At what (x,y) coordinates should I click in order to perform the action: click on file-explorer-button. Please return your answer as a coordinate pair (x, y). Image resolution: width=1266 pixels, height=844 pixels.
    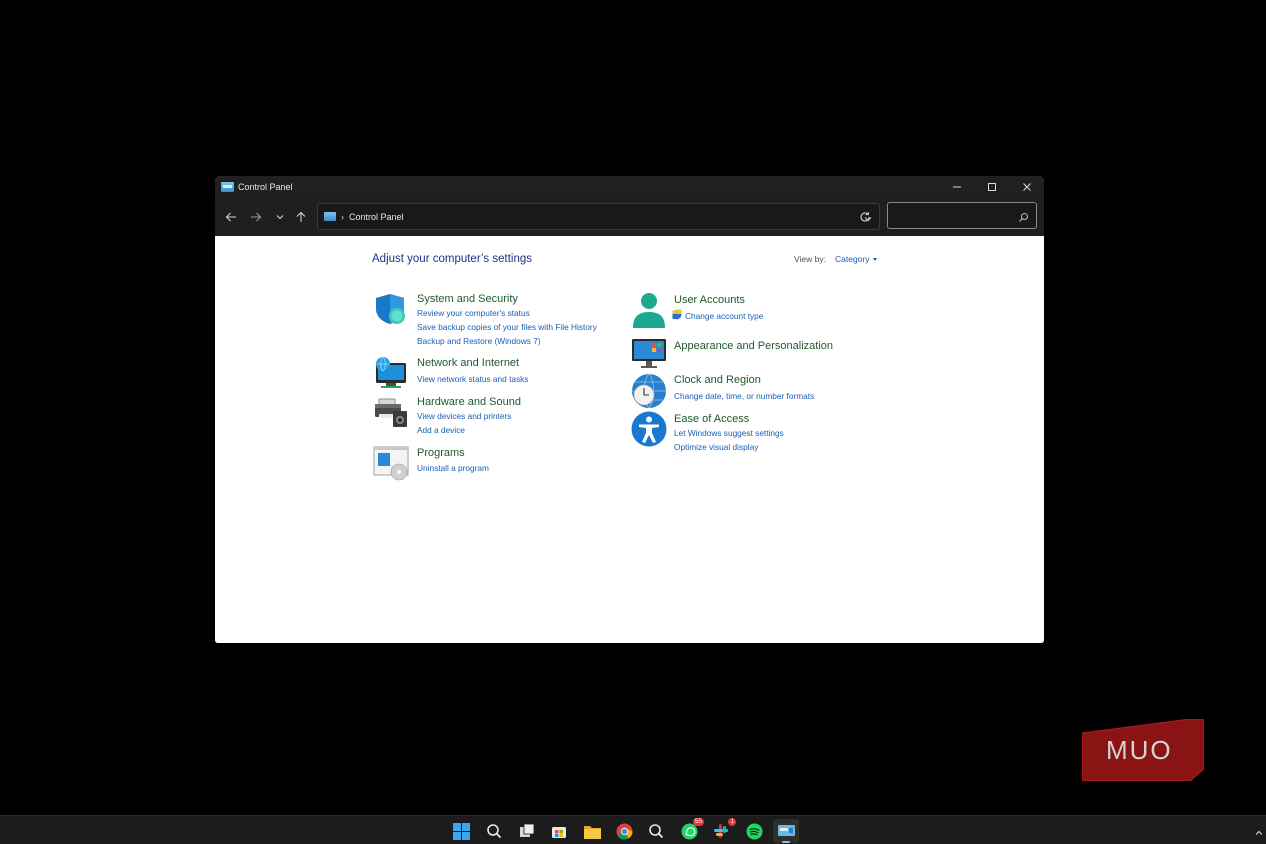
    Looking at the image, I should click on (592, 831).